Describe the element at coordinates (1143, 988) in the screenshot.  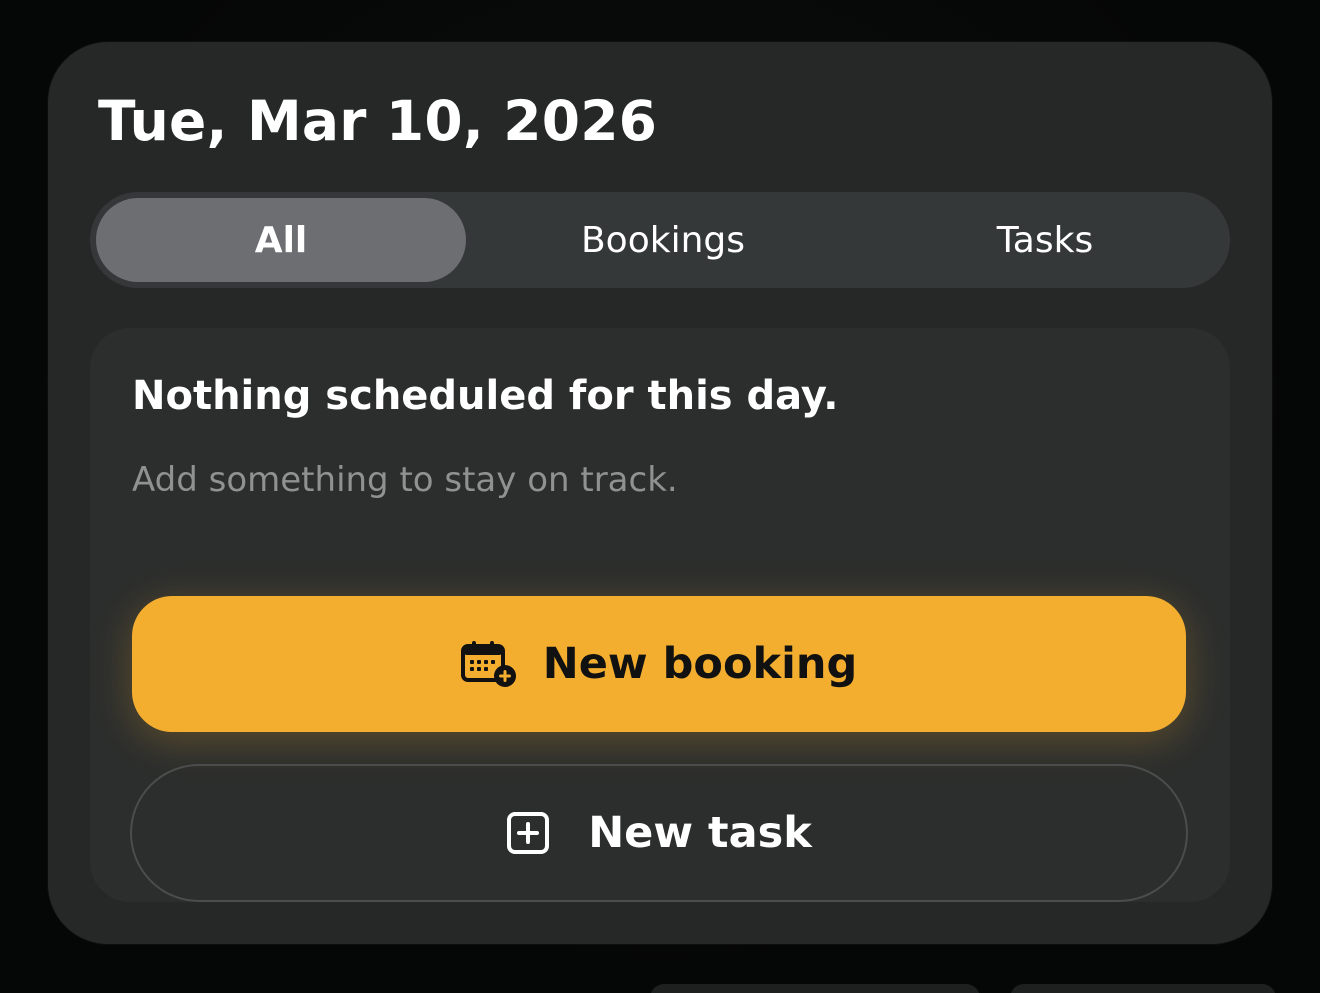
I see `background-bottom-edge-right` at that location.